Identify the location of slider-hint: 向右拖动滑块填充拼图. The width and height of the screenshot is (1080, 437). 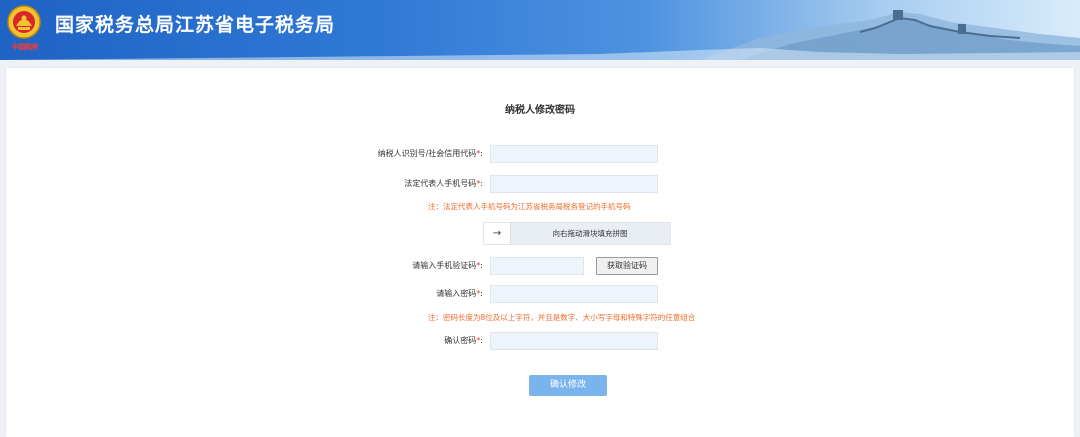
(590, 233).